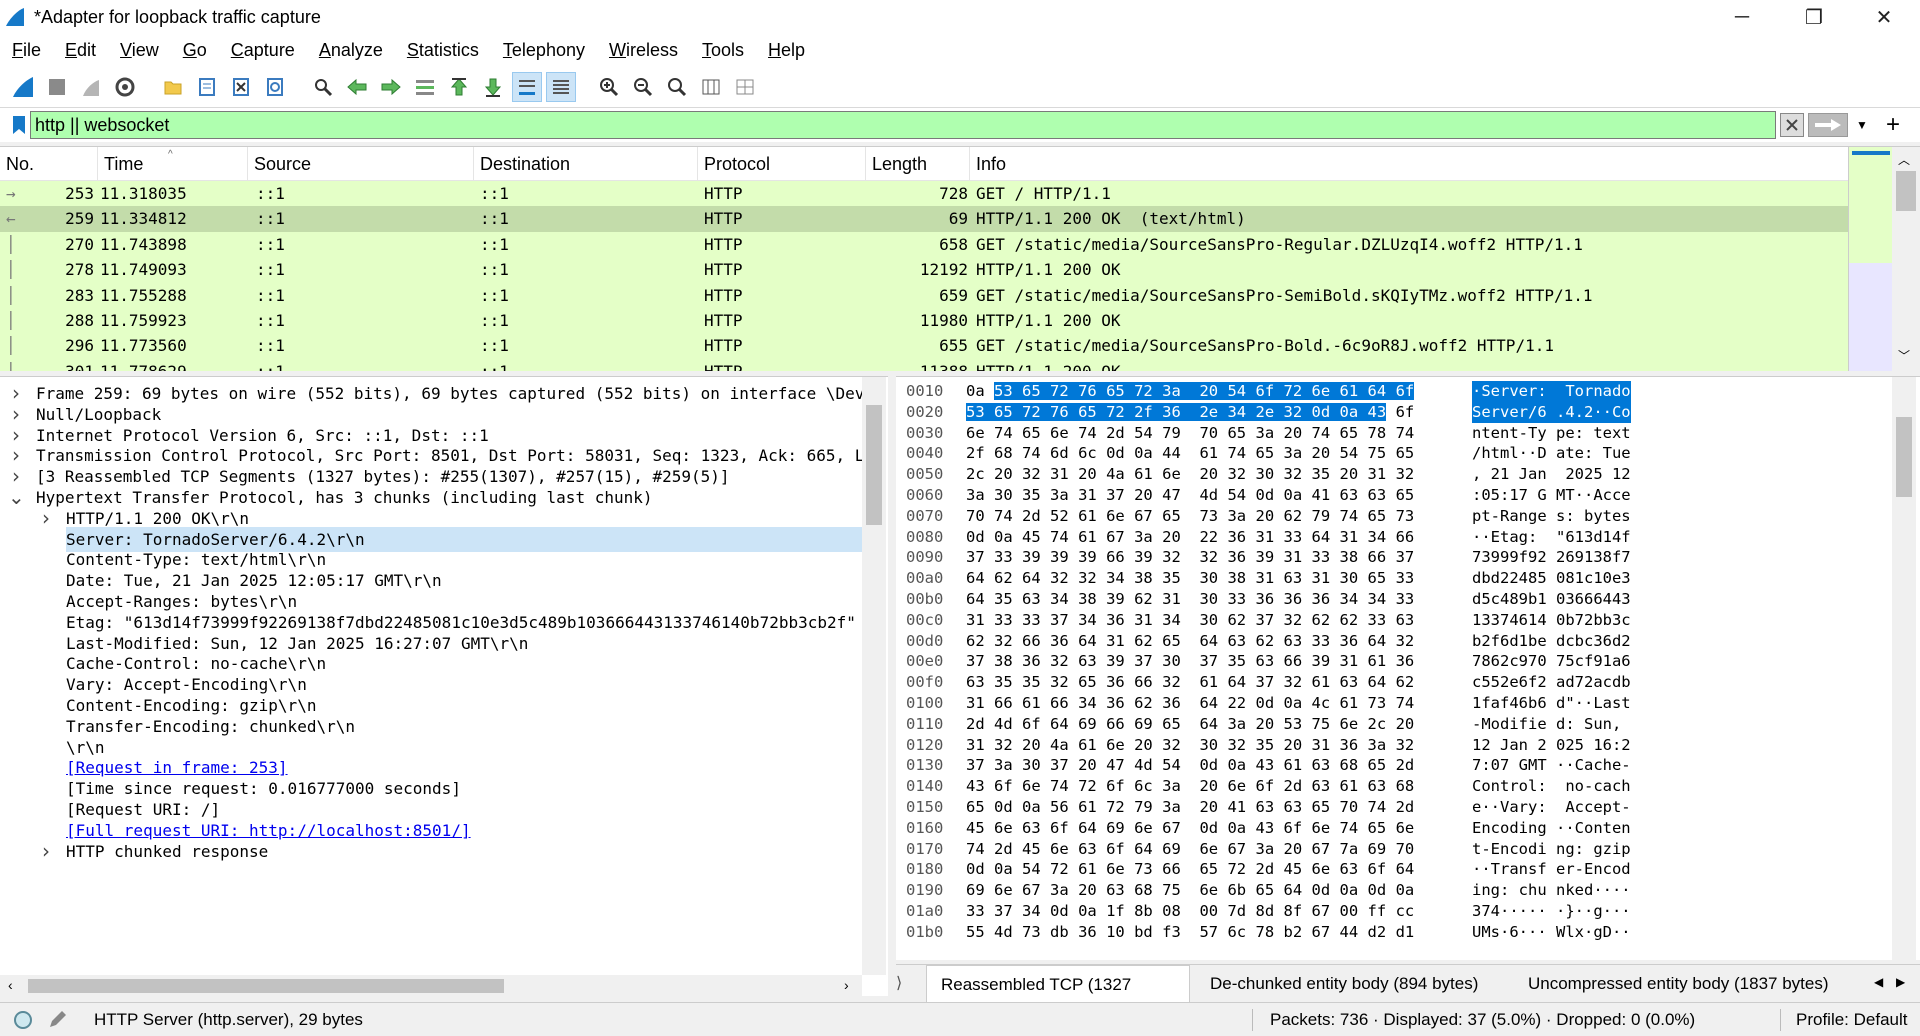 The image size is (1920, 1036). What do you see at coordinates (1208, 433) in the screenshot?
I see `hex-byte: 70` at bounding box center [1208, 433].